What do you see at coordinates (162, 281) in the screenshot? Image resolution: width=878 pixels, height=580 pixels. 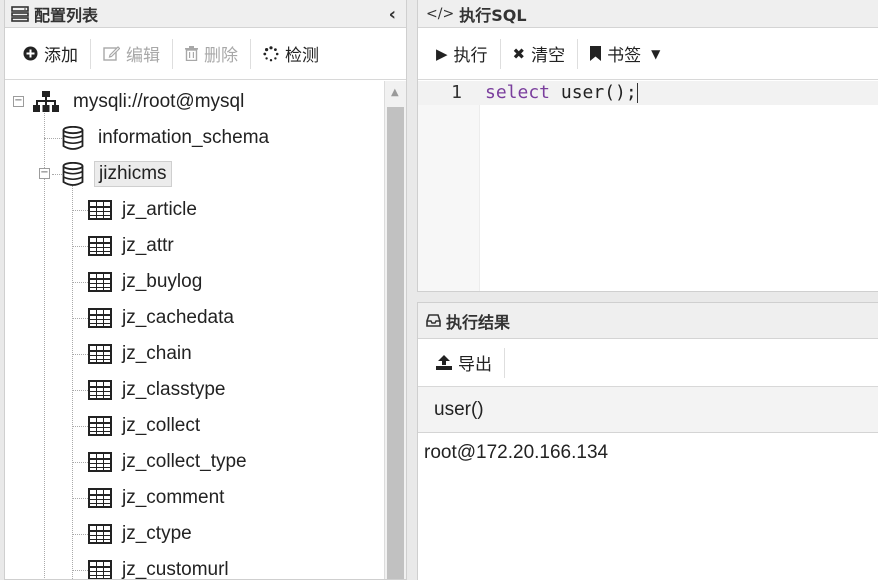 I see `table-label: jz_buylog` at bounding box center [162, 281].